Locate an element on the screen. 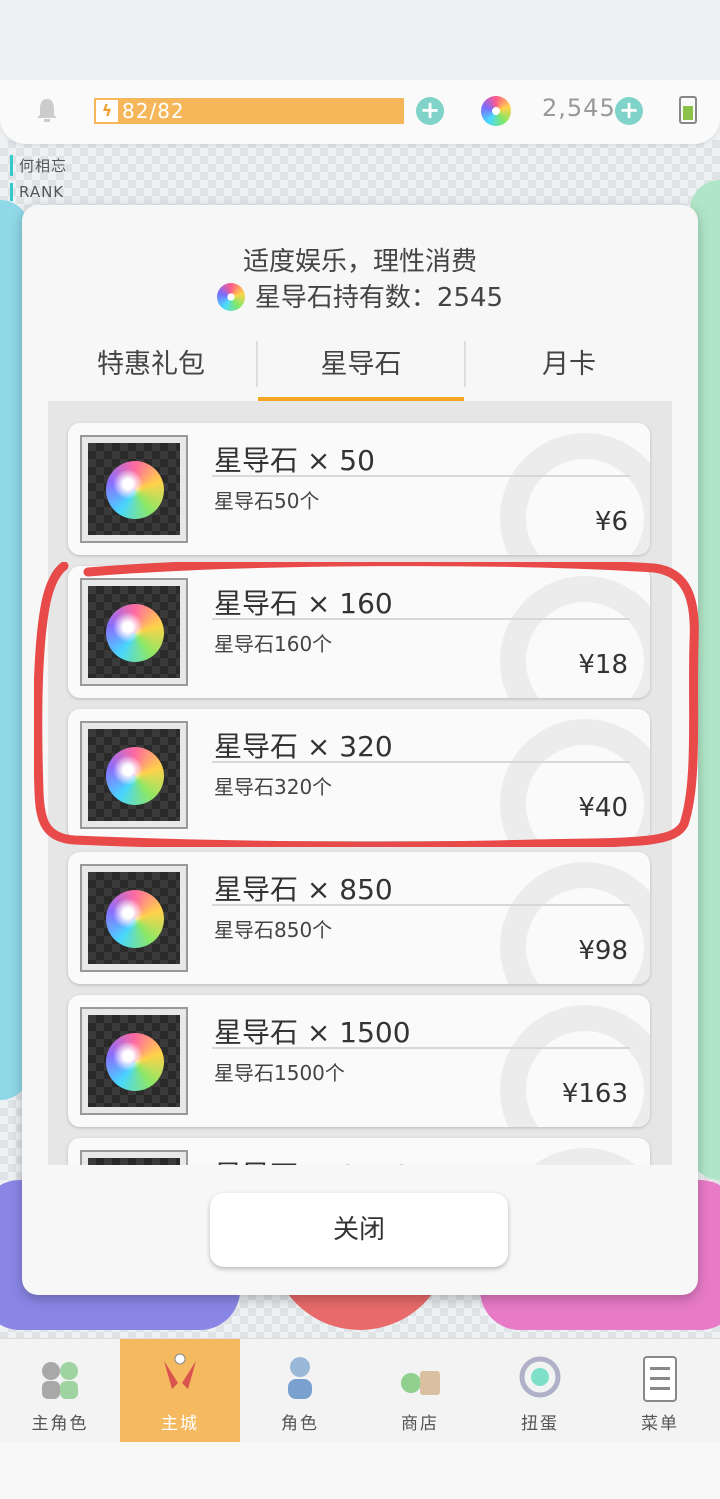 Image resolution: width=720 pixels, height=1499 pixels. consumption-notice: 适度娱乐，理性消费 is located at coordinates (359, 262).